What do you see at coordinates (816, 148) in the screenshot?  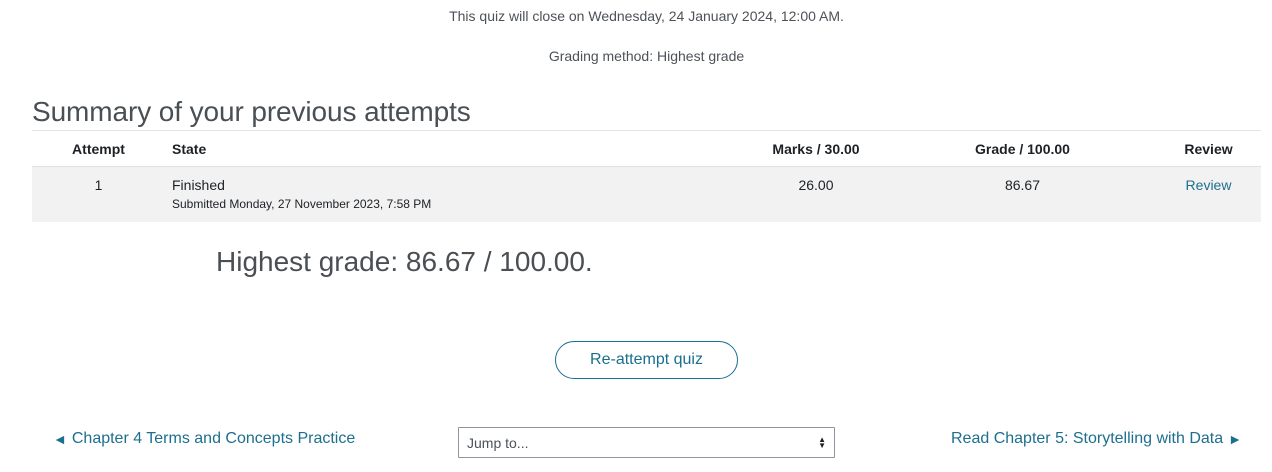 I see `column-header-marks: Marks / 30.00` at bounding box center [816, 148].